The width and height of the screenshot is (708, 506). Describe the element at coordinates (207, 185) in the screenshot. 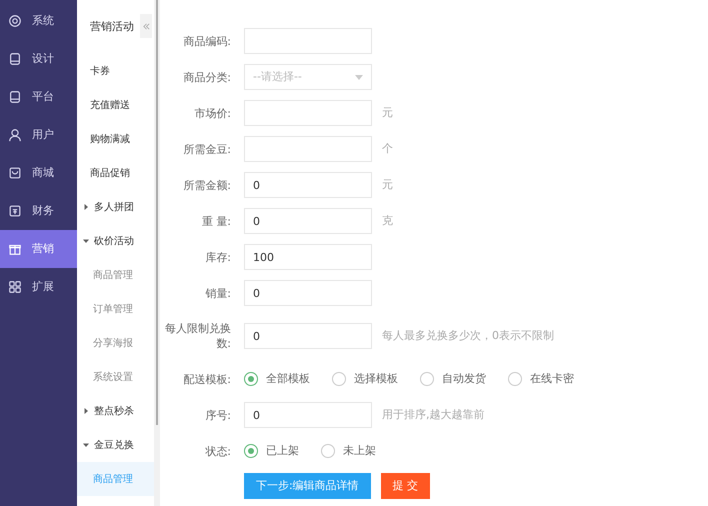

I see `field-label: 所需金额:` at that location.